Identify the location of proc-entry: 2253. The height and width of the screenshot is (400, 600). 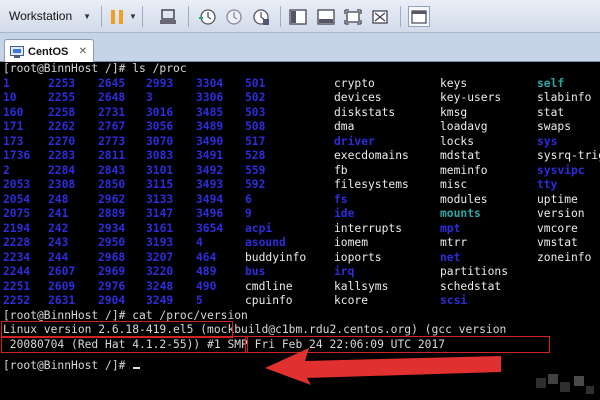
(62, 83).